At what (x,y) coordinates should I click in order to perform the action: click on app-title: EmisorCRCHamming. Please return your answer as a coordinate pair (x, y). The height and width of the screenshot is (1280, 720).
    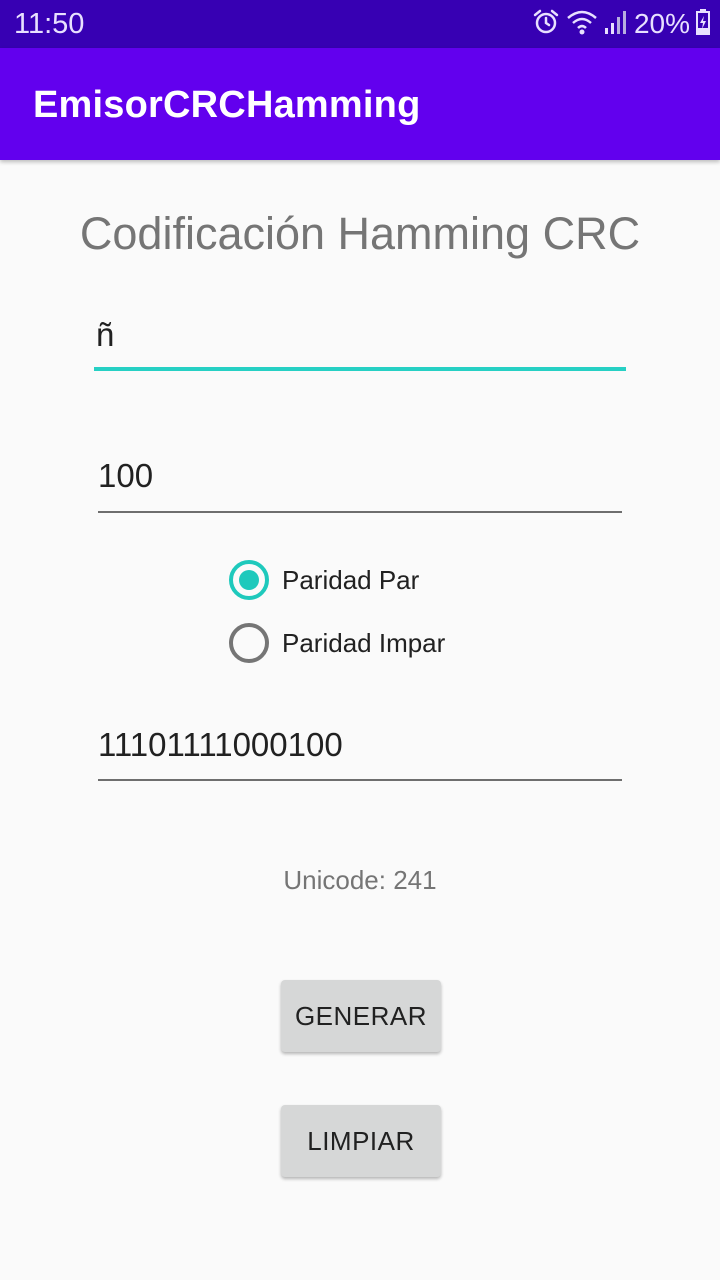
    Looking at the image, I should click on (227, 105).